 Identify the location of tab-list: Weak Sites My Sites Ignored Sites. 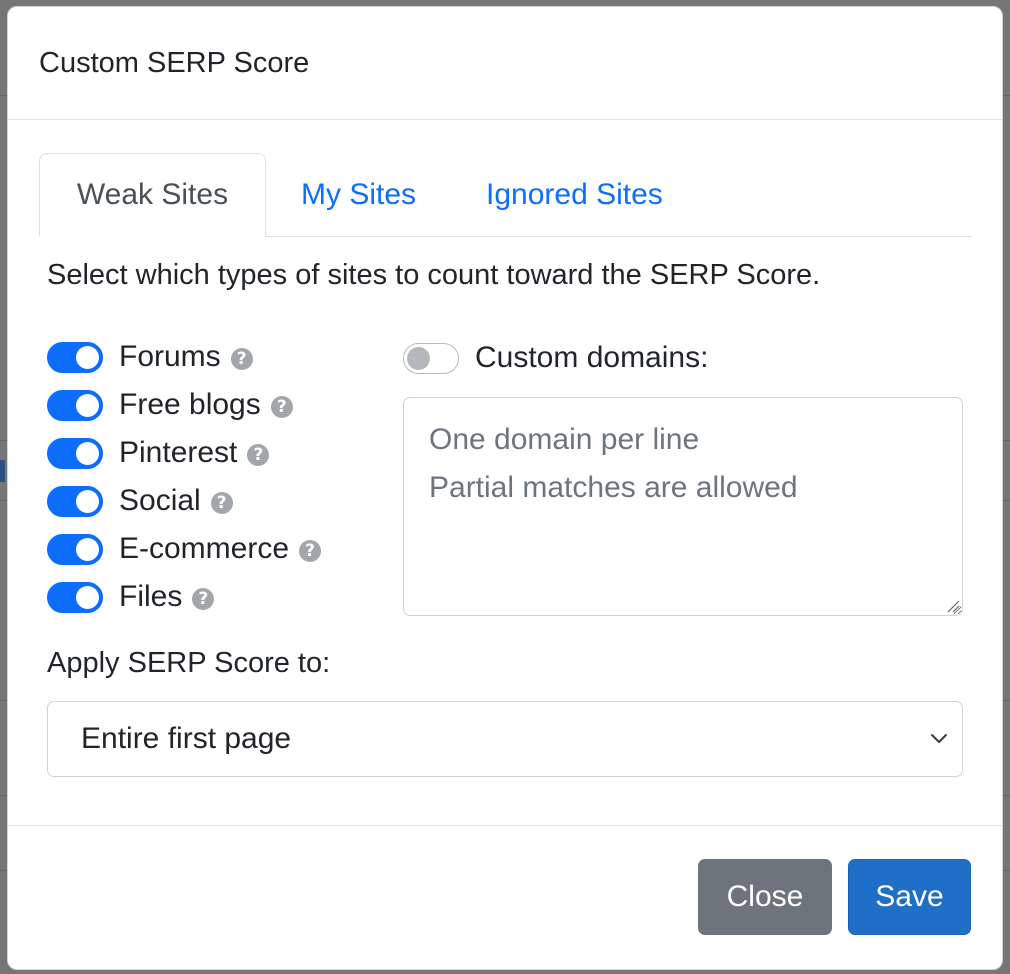
(505, 195).